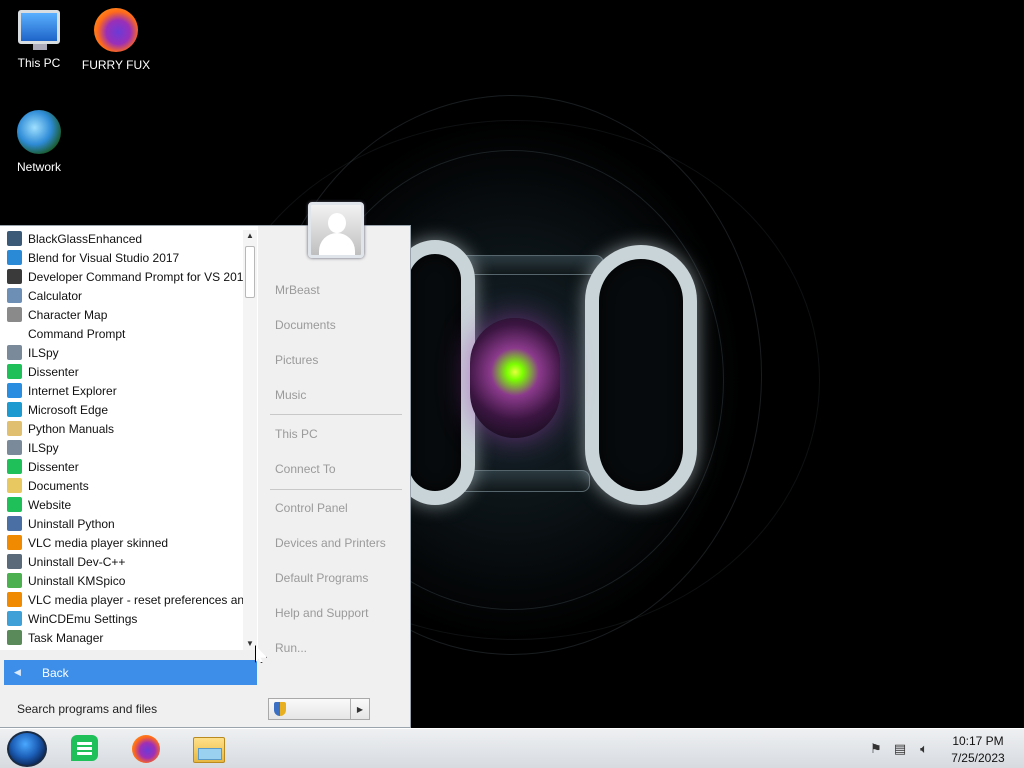 This screenshot has width=1024, height=768. What do you see at coordinates (121, 542) in the screenshot?
I see `program-item: VLC media player skinned` at bounding box center [121, 542].